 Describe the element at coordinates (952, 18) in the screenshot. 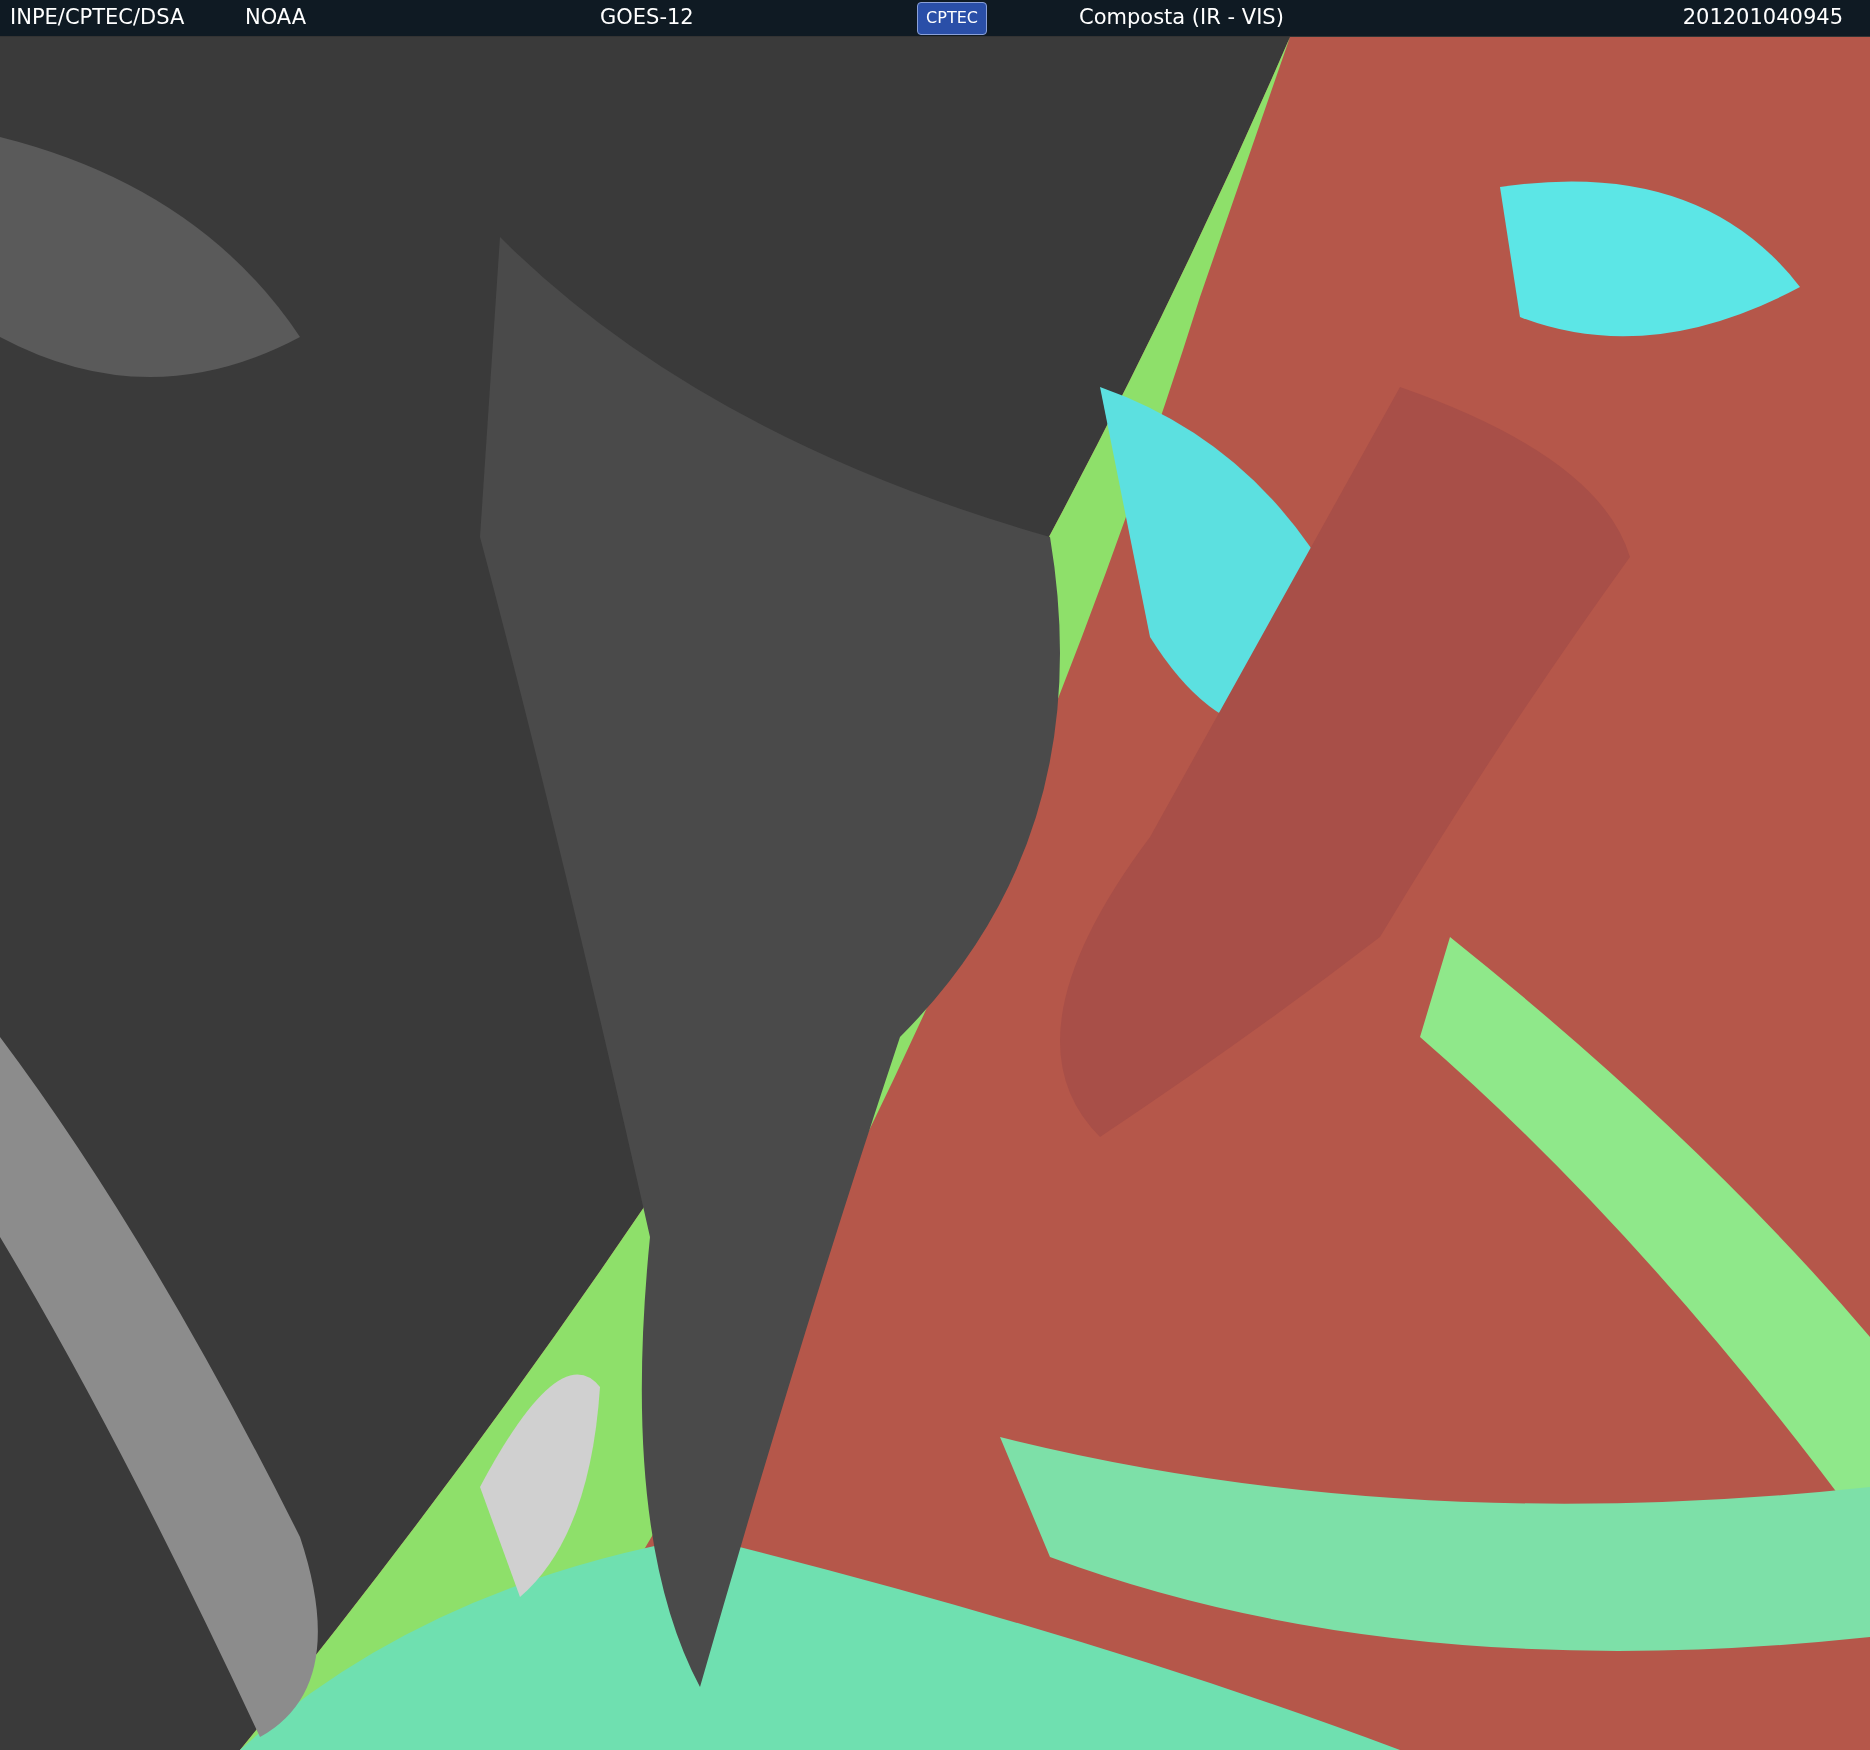

I see `logo: CPTEC` at that location.